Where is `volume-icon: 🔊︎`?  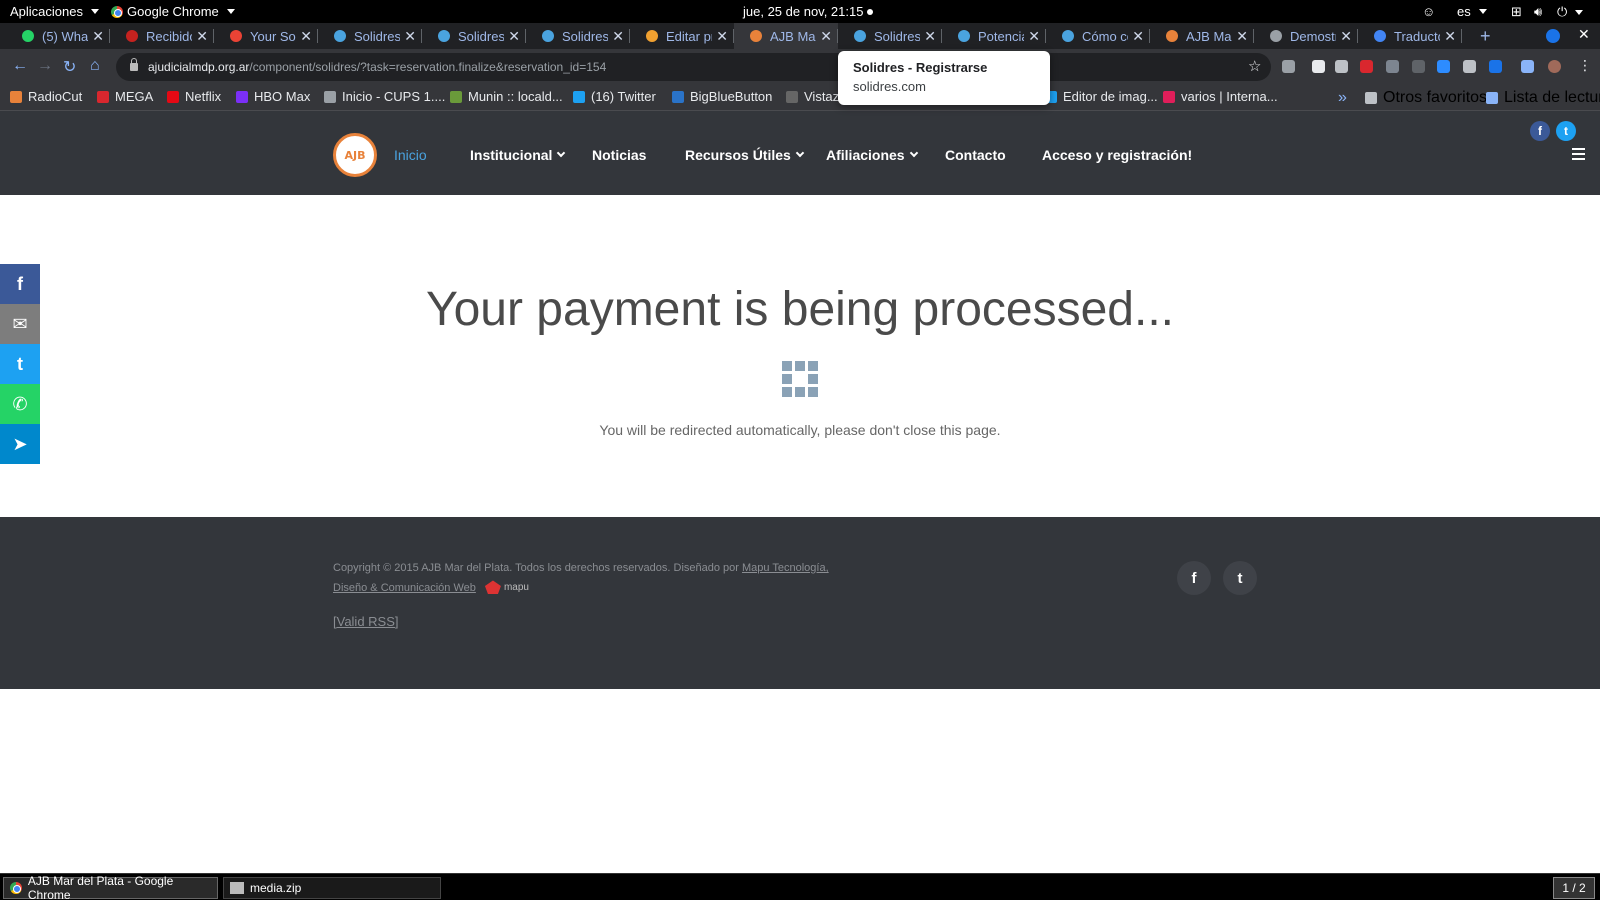
volume-icon: 🔊︎ is located at coordinates (1538, 12).